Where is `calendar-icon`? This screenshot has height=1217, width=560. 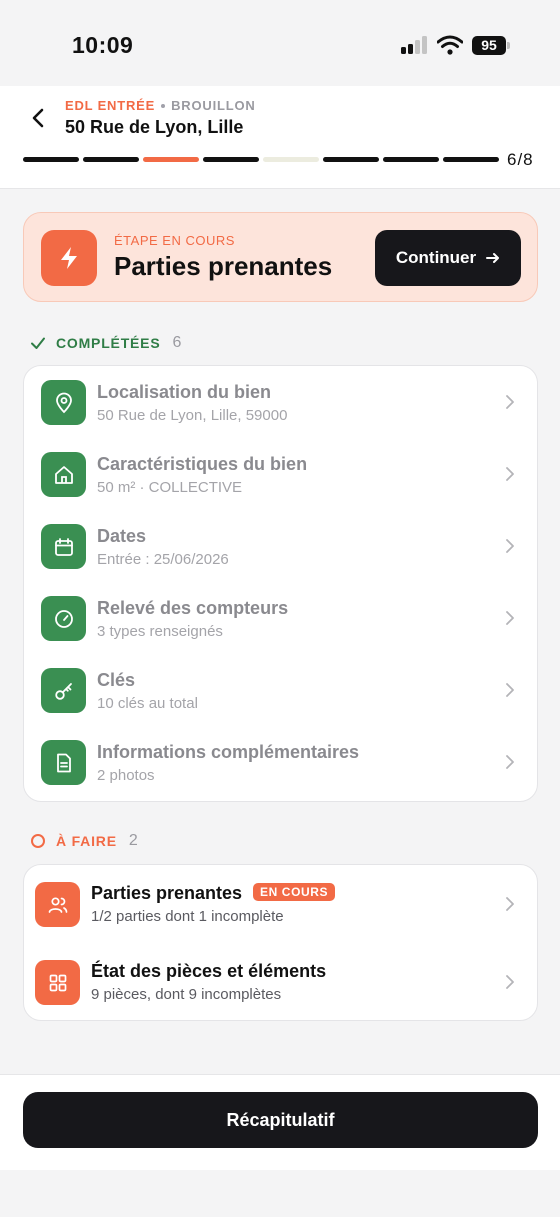
calendar-icon is located at coordinates (63, 546).